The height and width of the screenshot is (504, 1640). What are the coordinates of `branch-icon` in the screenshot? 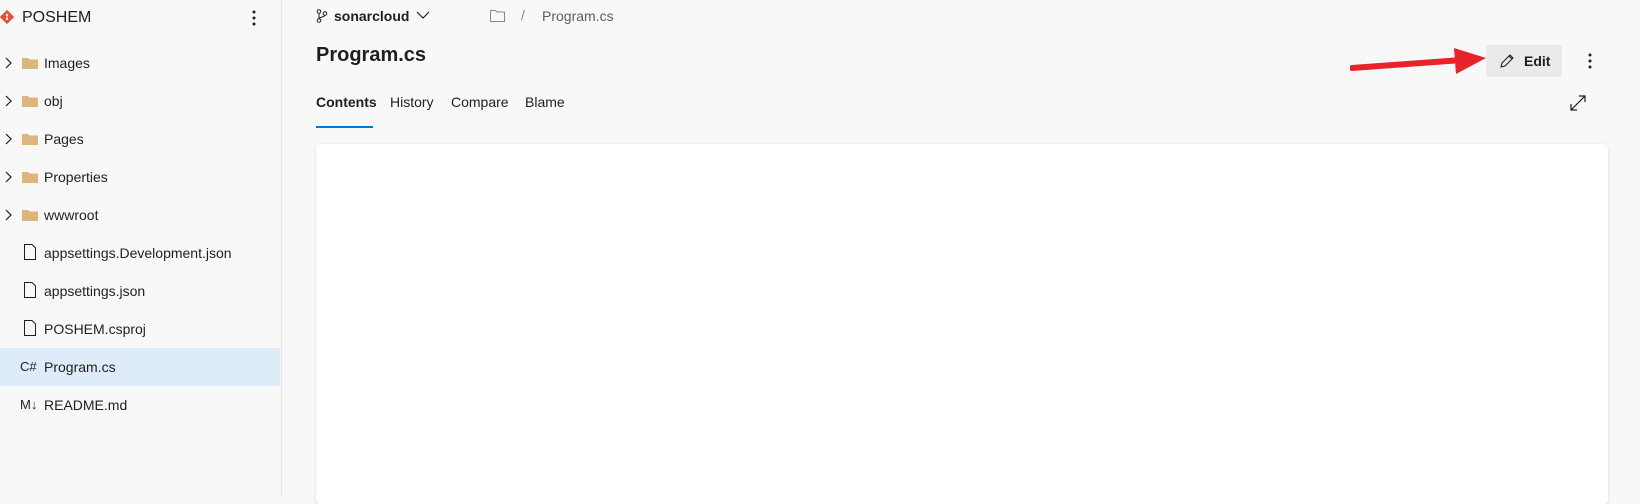 It's located at (322, 16).